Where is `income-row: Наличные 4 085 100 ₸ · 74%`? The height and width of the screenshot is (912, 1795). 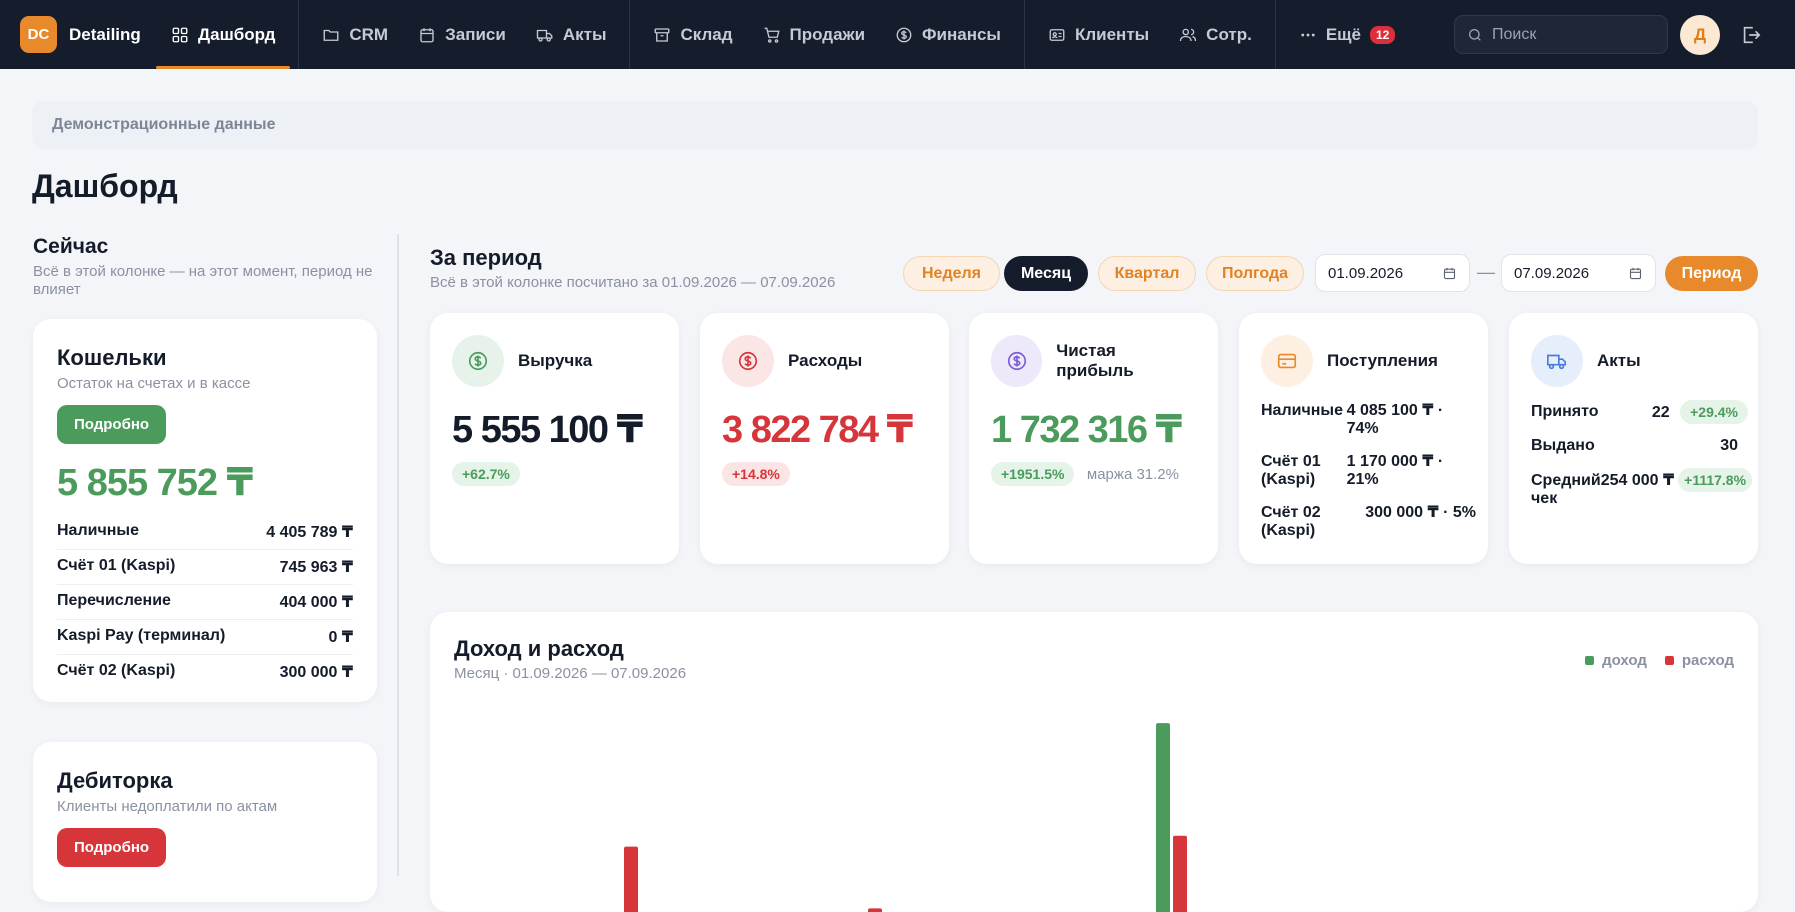 income-row: Наличные 4 085 100 ₸ · 74% is located at coordinates (1368, 419).